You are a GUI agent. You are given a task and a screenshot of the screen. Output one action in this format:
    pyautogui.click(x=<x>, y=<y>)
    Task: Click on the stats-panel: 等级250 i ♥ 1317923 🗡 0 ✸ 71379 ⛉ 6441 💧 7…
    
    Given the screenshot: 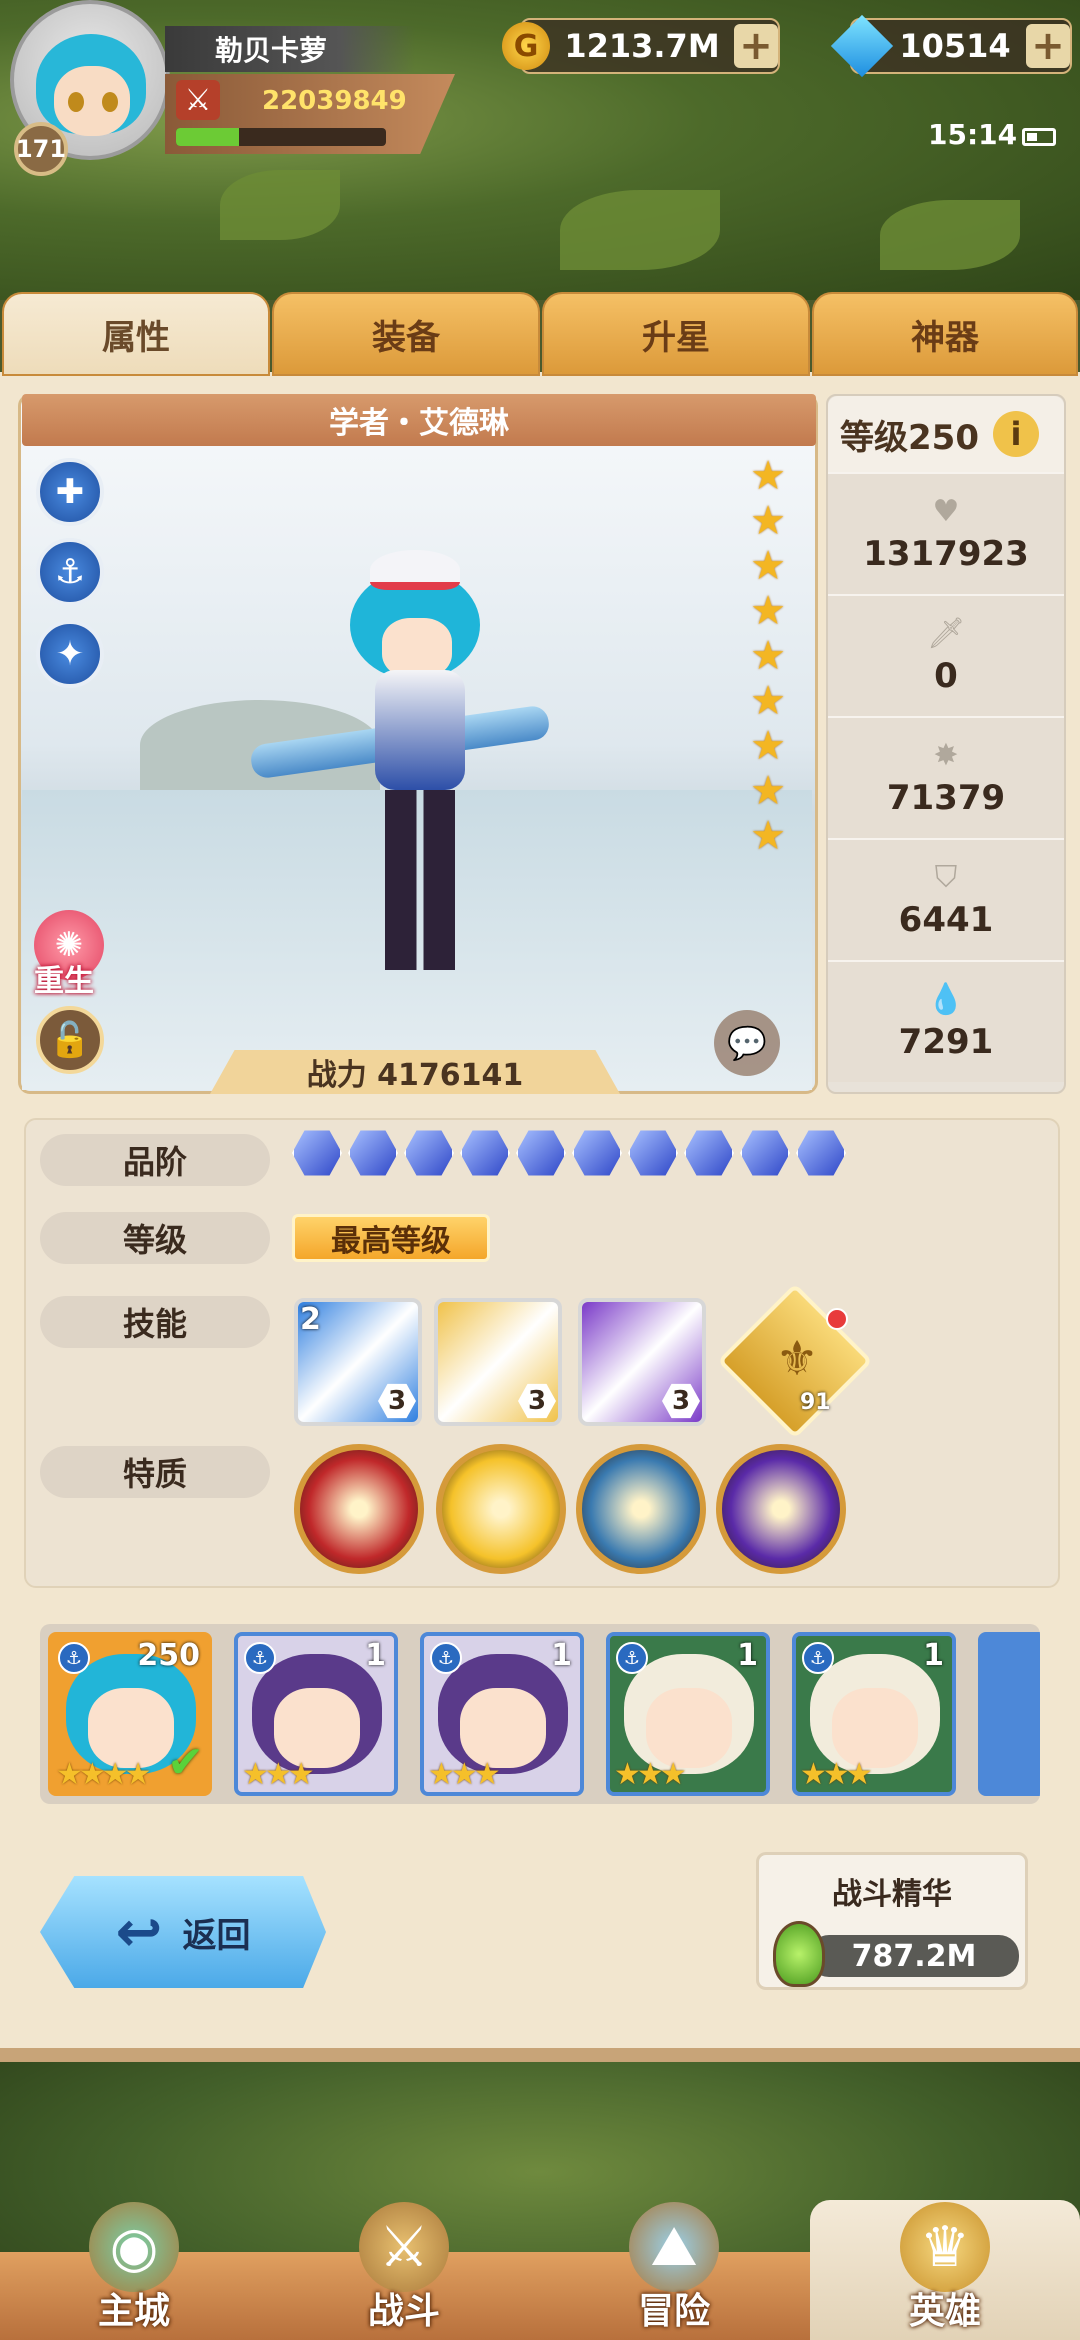 What is the action you would take?
    pyautogui.click(x=946, y=744)
    